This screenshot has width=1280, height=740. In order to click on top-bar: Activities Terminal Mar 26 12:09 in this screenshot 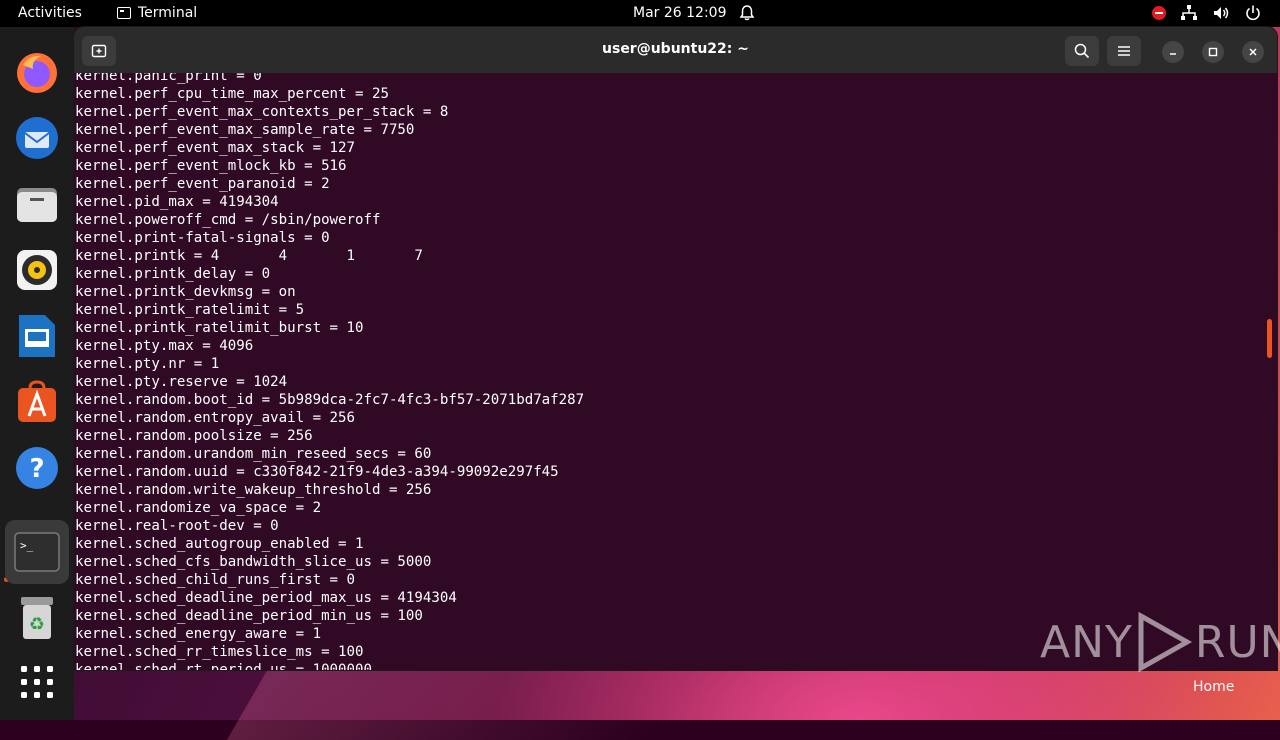, I will do `click(640, 13)`.